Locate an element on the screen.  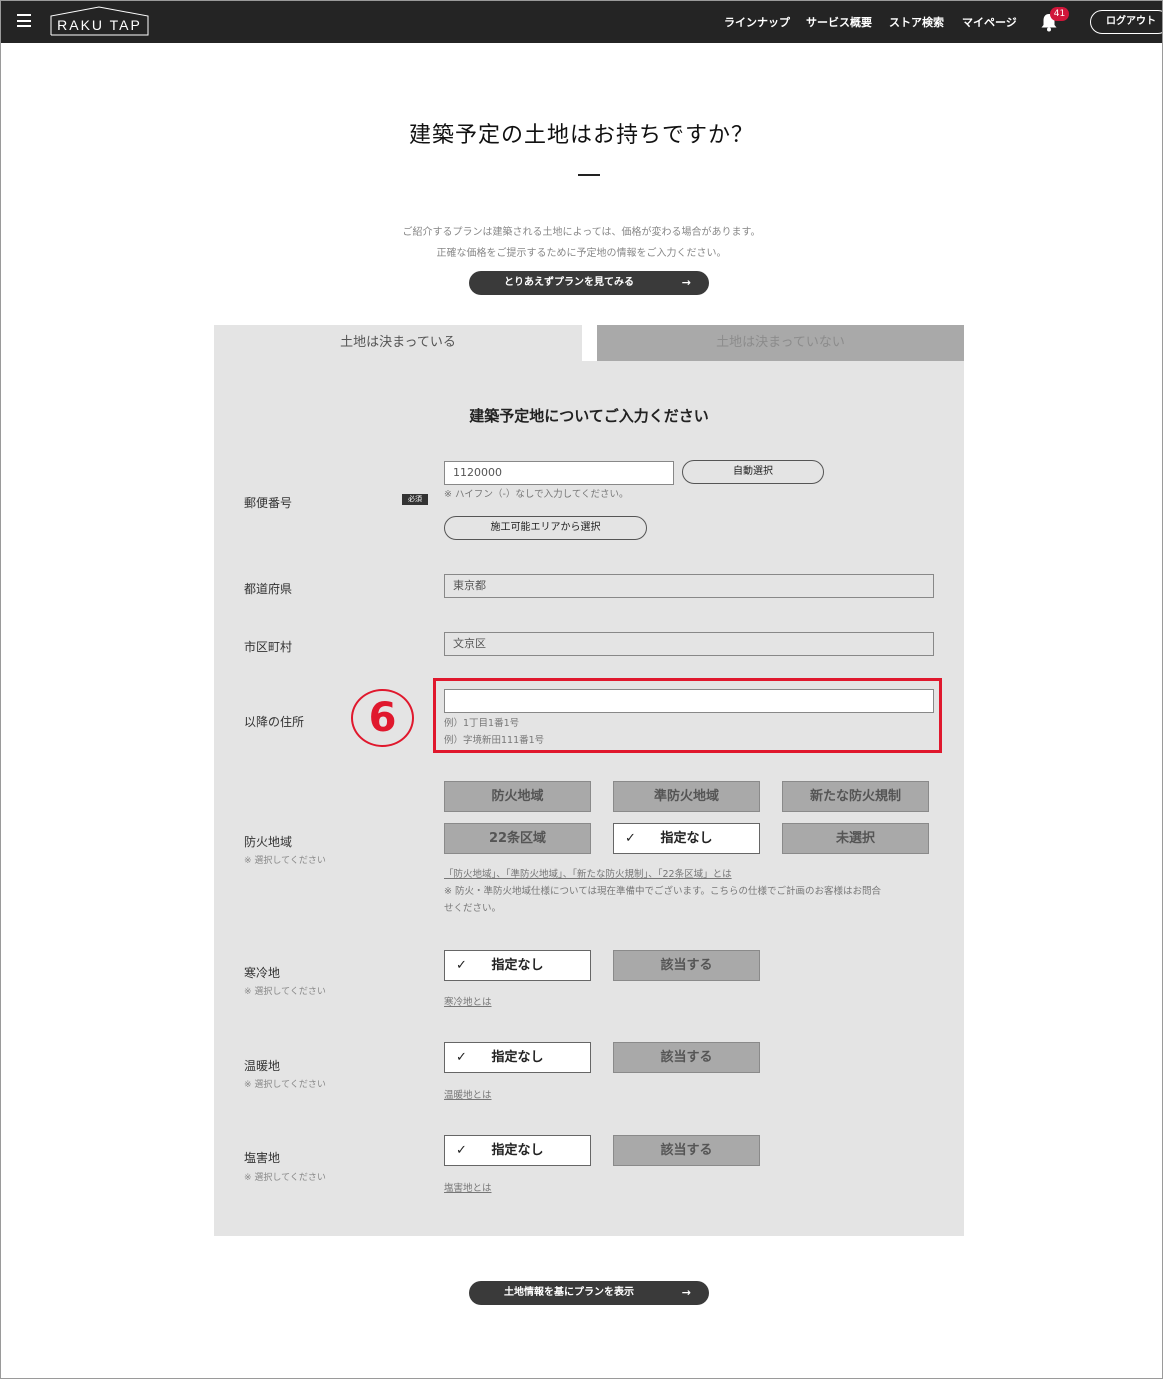
salt-option-applicable: 該当する is located at coordinates (686, 1150).